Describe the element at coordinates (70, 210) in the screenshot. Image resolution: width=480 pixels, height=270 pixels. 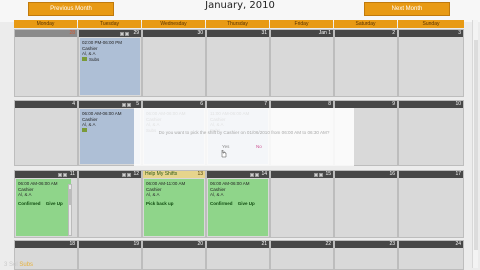
I see `cell-scrollbar` at that location.